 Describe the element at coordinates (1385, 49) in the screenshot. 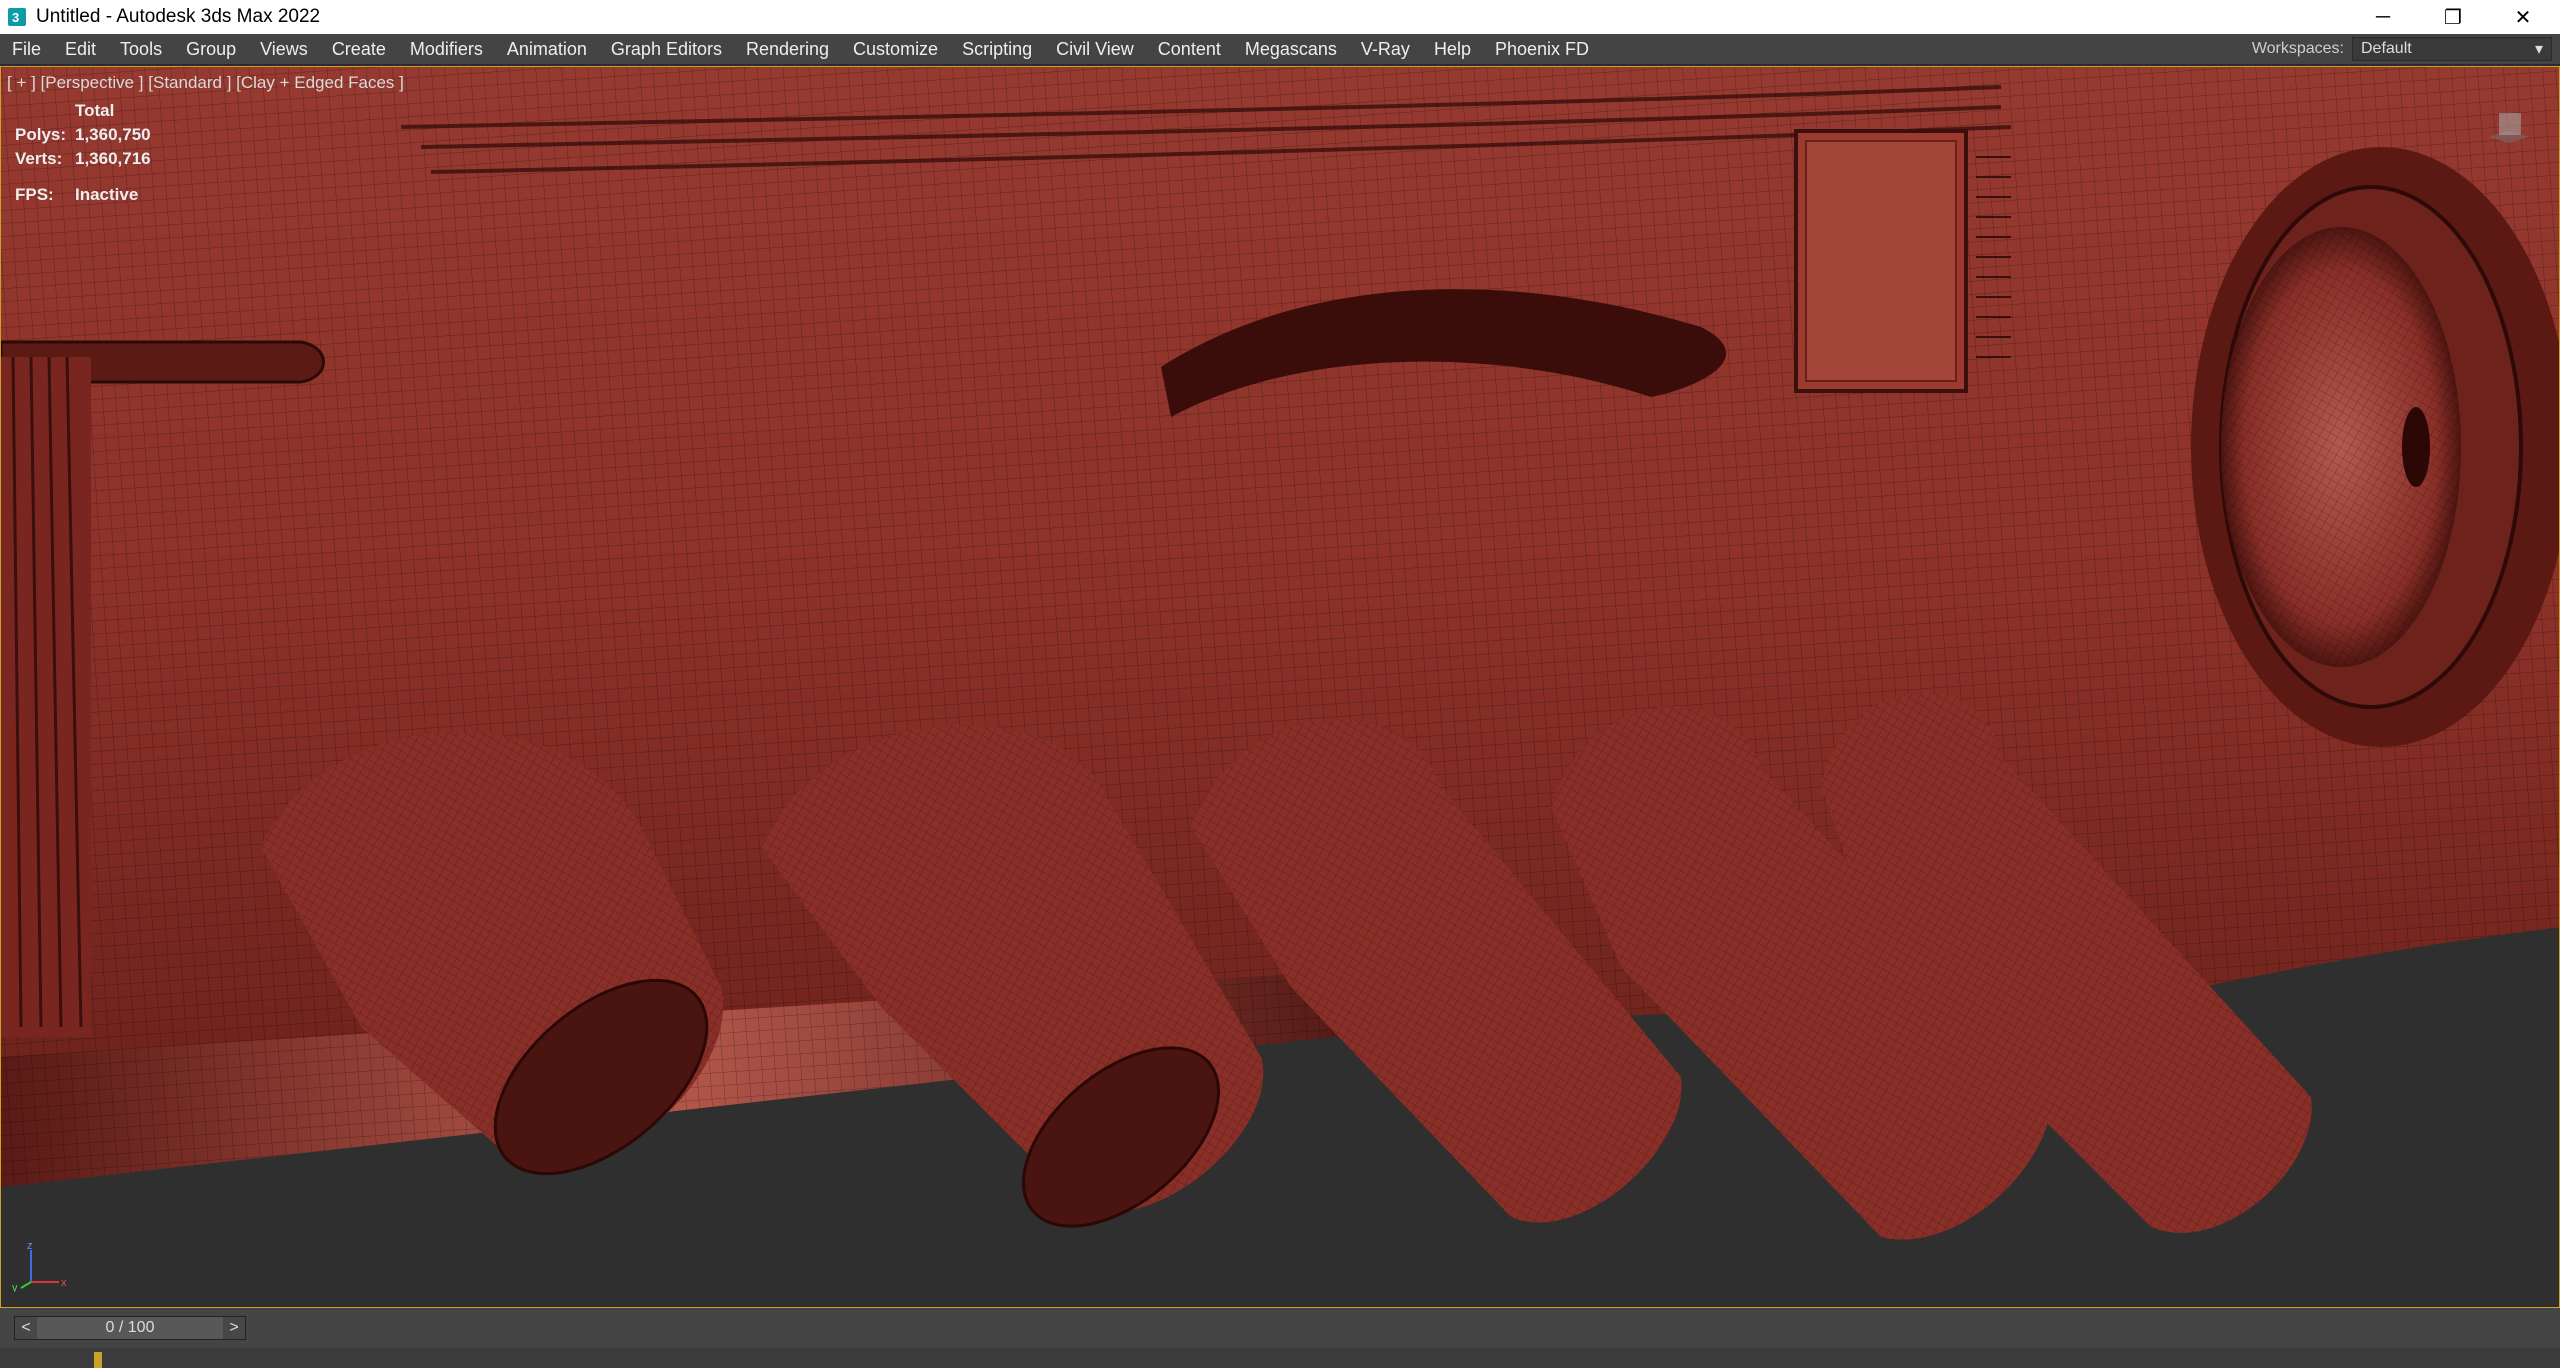

I see `menu-vray: V-Ray` at that location.